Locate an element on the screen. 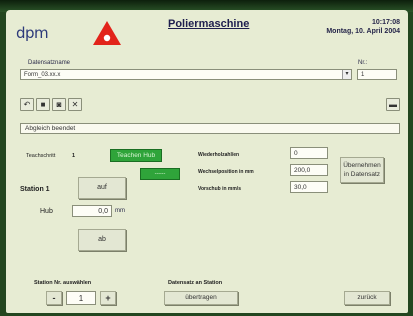  teach-step-label: Teachschritt is located at coordinates (41, 156).